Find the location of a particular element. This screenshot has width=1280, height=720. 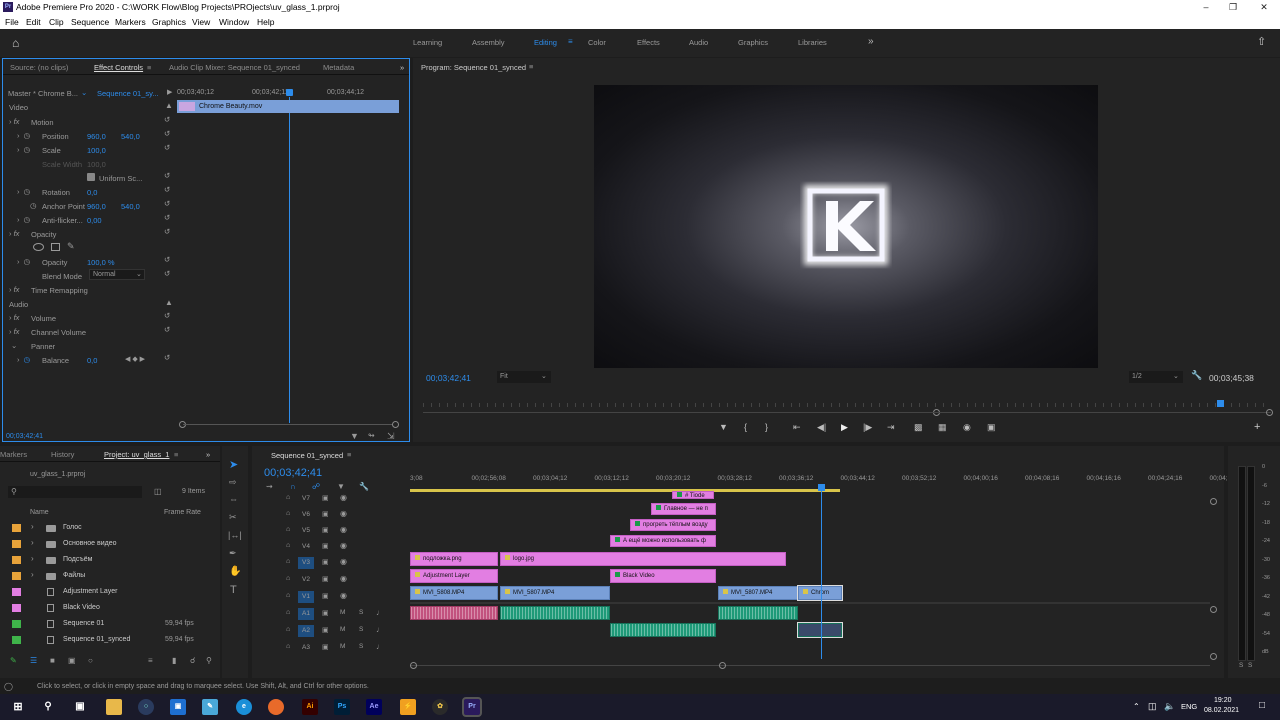

menu-sequence: Sequence is located at coordinates (90, 22).